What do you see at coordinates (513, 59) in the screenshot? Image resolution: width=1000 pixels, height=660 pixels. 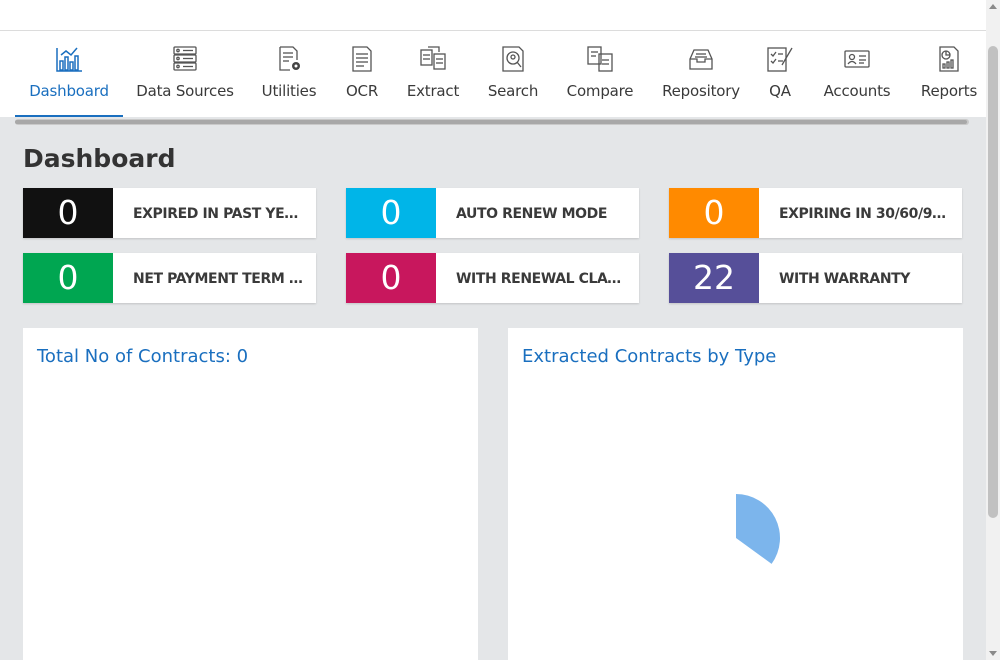 I see `search-document-icon` at bounding box center [513, 59].